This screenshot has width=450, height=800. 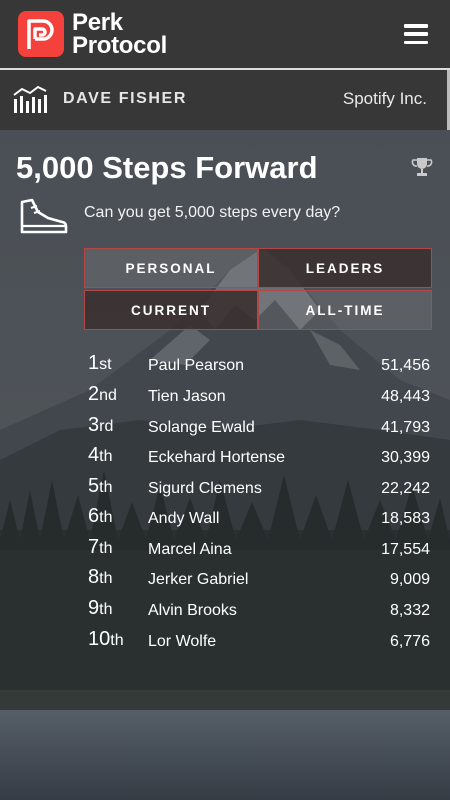 I want to click on leaderboard-row: 6th Andy Wall 18,583, so click(x=225, y=520).